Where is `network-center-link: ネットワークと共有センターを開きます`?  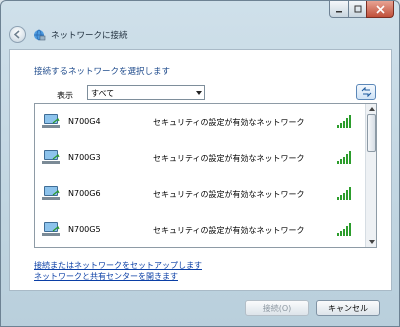
network-center-link: ネットワークと共有センターを開きます is located at coordinates (106, 276).